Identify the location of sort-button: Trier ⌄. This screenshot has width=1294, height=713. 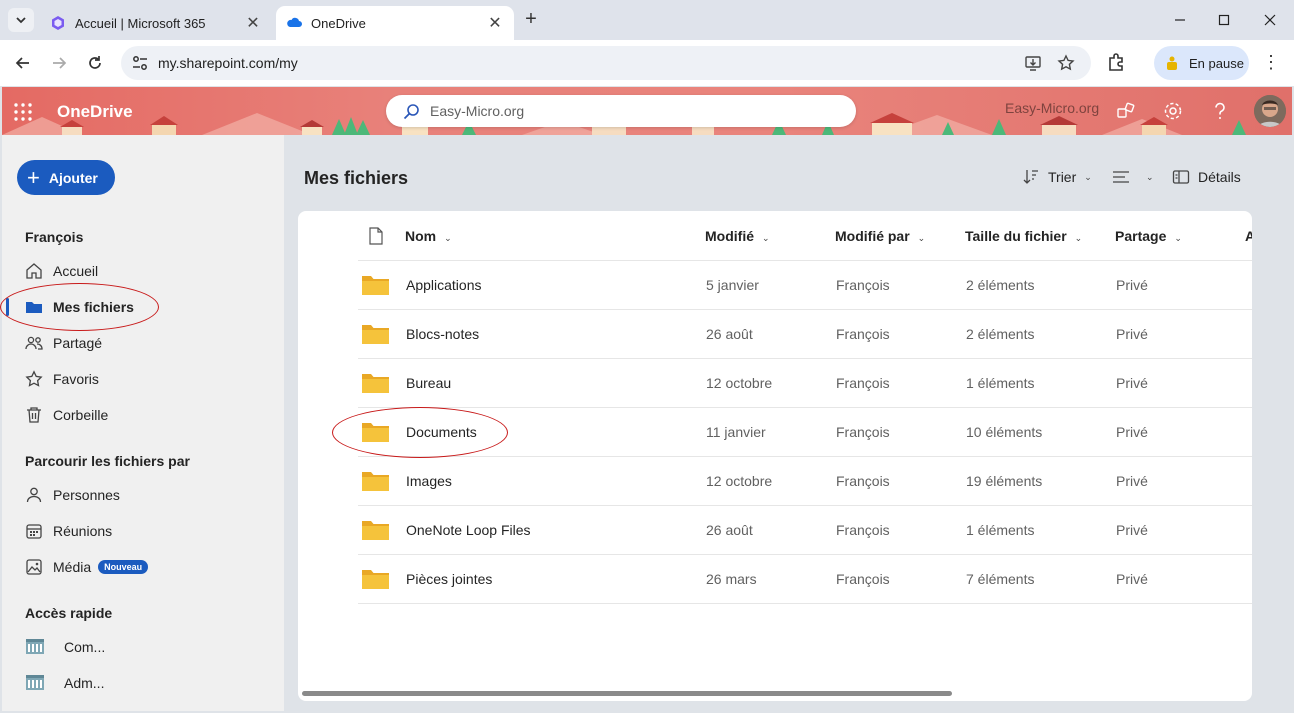
(1057, 177).